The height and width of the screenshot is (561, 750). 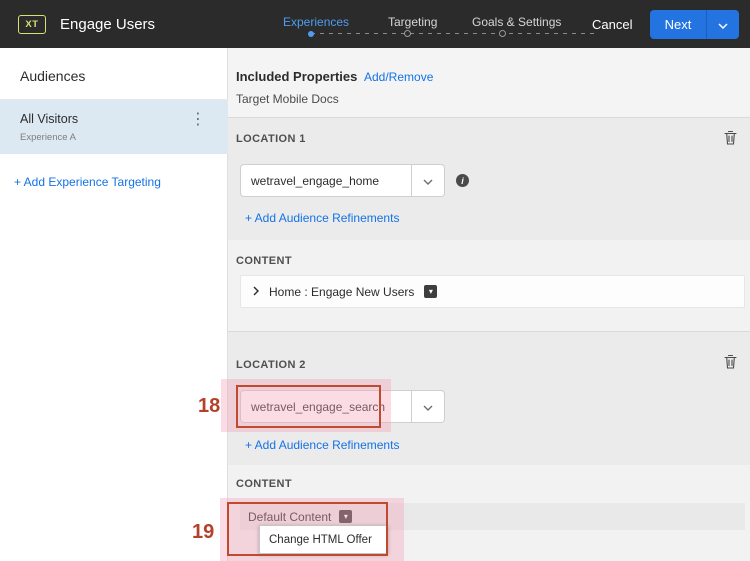 What do you see at coordinates (209, 406) in the screenshot?
I see `callout-18-number: 18` at bounding box center [209, 406].